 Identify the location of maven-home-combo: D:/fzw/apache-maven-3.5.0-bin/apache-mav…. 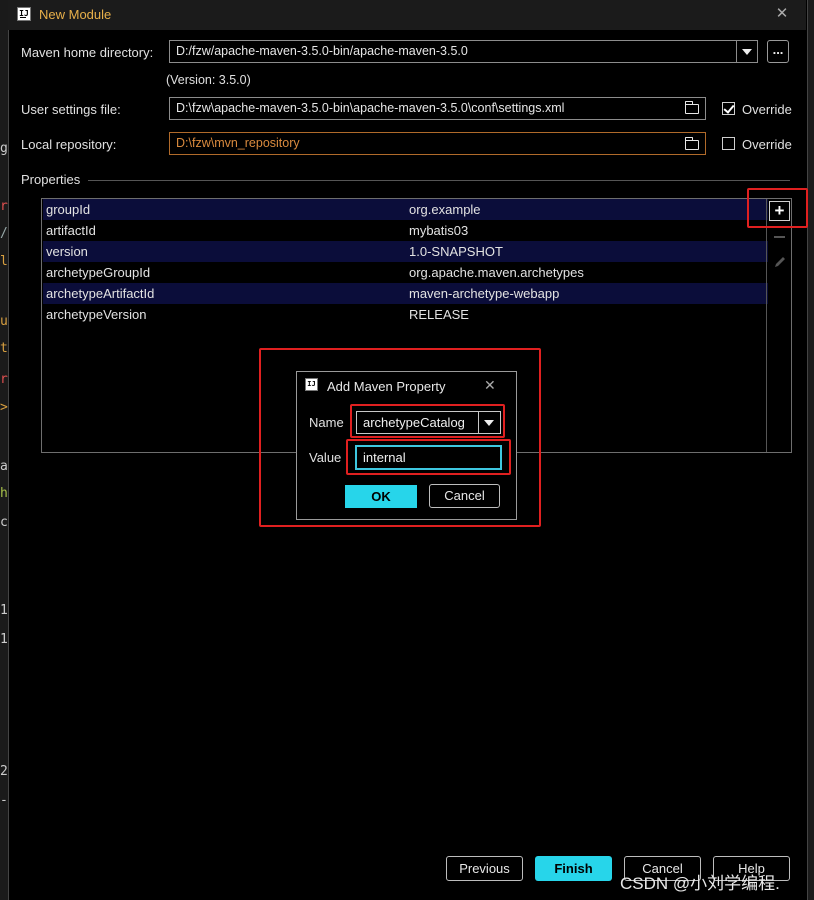
(453, 51).